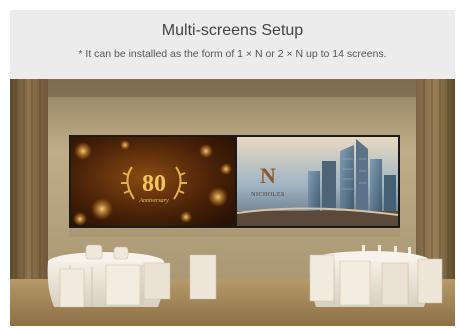 This screenshot has height=329, width=459. I want to click on anniversary-word: Anniversary, so click(153, 201).